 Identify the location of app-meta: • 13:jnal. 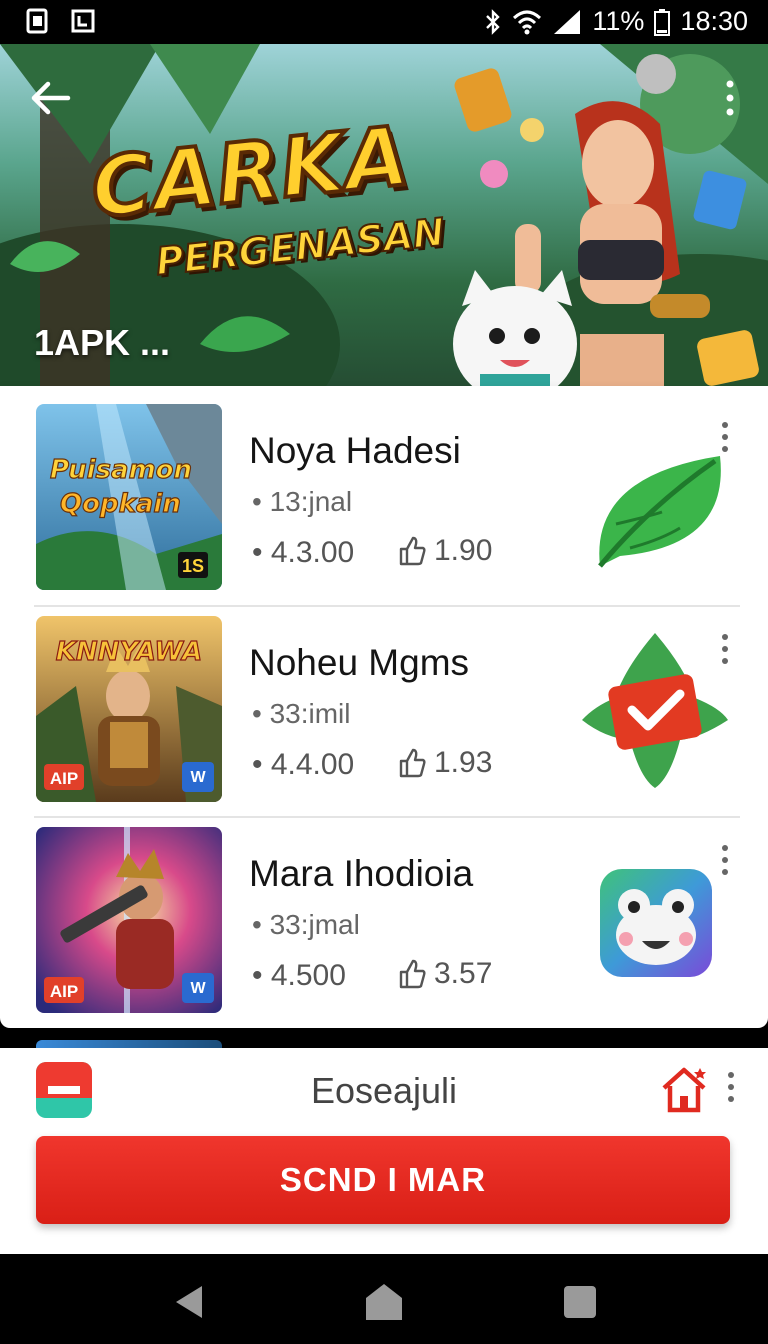
(302, 501).